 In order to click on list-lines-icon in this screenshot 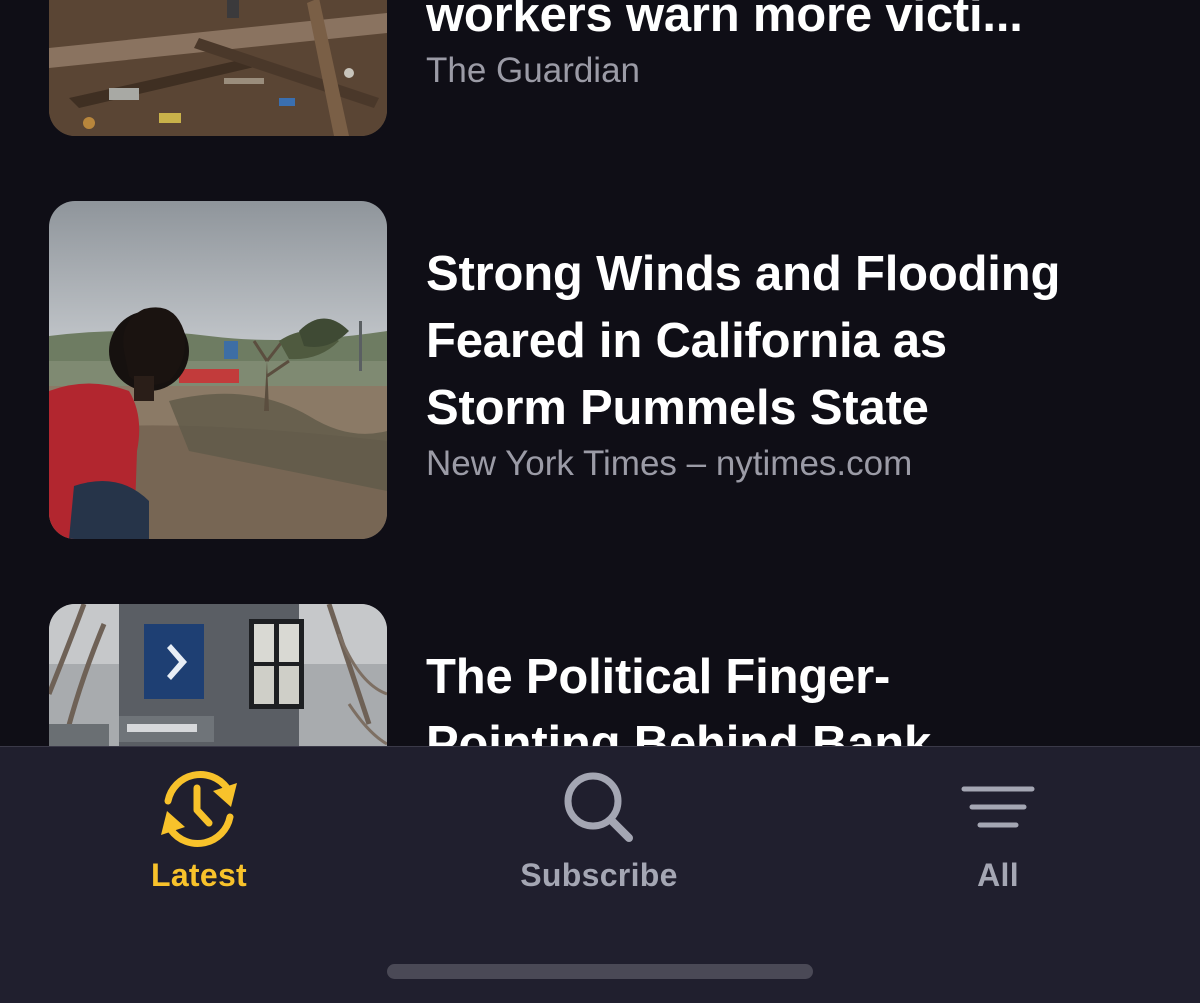, I will do `click(998, 807)`.